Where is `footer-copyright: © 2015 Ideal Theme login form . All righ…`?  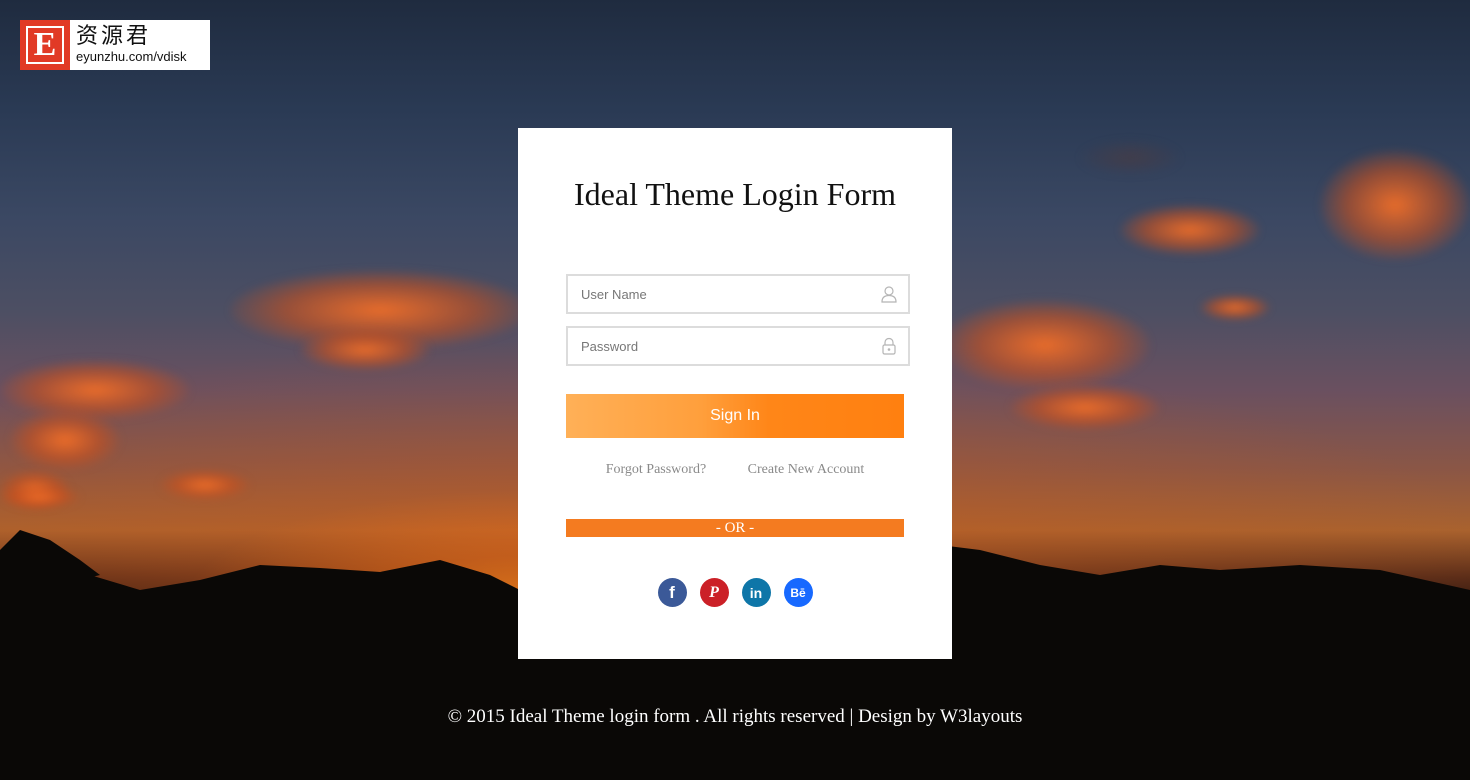
footer-copyright: © 2015 Ideal Theme login form . All righ… is located at coordinates (735, 716).